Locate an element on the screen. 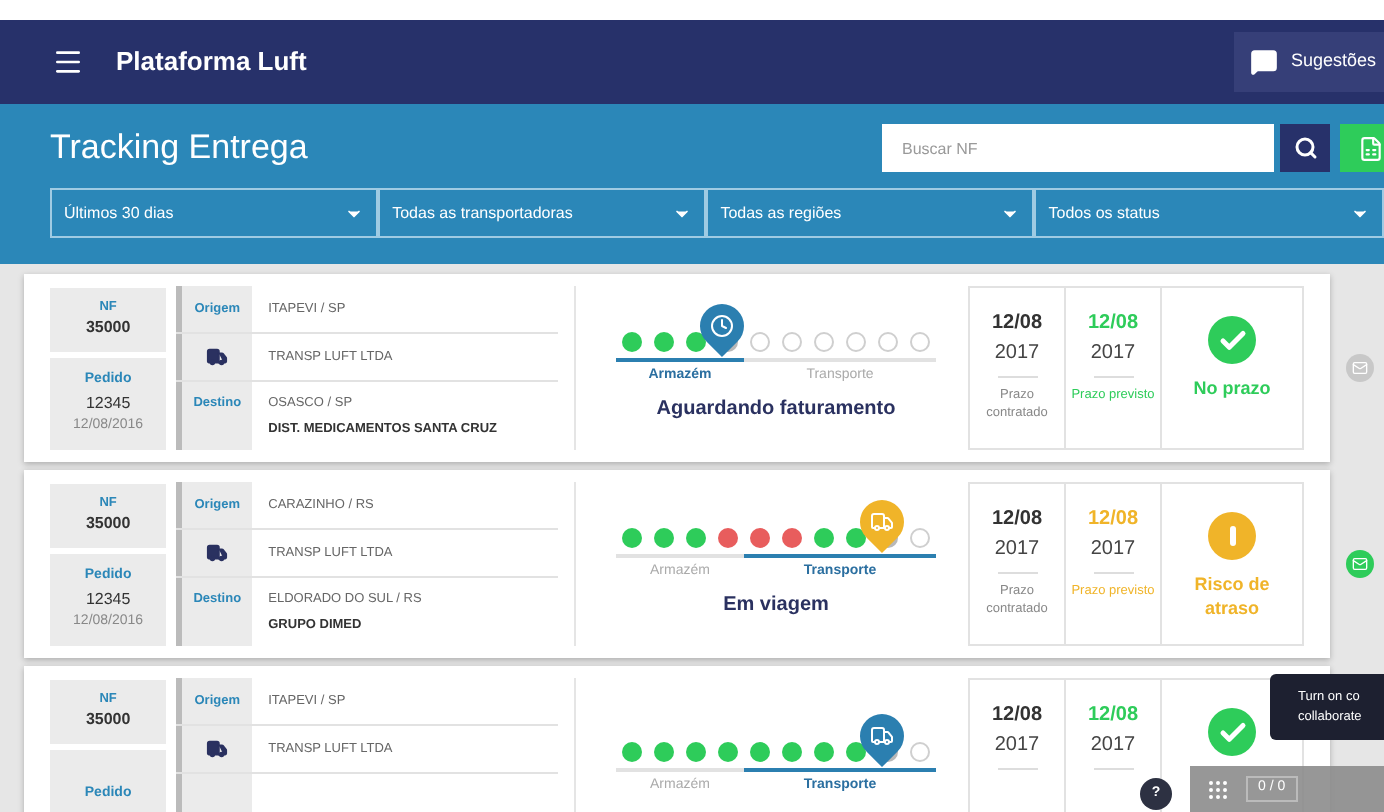 Image resolution: width=1384 pixels, height=812 pixels. speech-bubble-icon is located at coordinates (1264, 62).